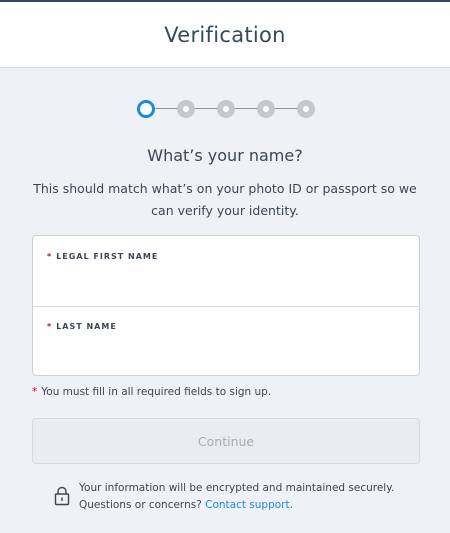 The height and width of the screenshot is (533, 450). I want to click on last-name-field: * LAST NAME, so click(226, 341).